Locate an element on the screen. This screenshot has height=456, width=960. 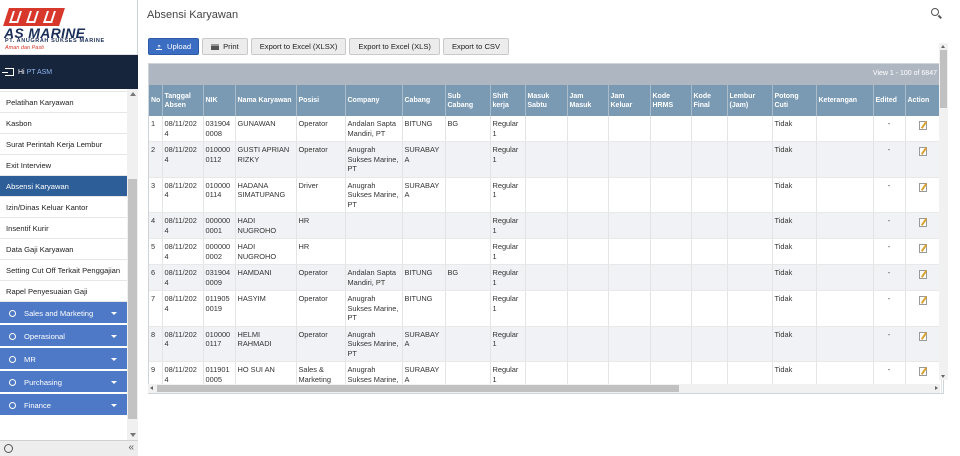
sidebar-item-absensi-karyawan: Absensi Karyawan is located at coordinates (63, 186).